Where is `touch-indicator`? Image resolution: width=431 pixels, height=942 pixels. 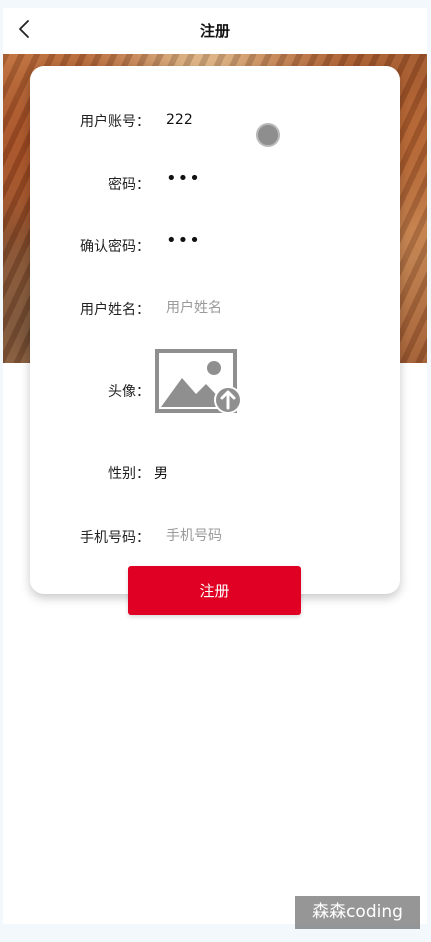
touch-indicator is located at coordinates (268, 135).